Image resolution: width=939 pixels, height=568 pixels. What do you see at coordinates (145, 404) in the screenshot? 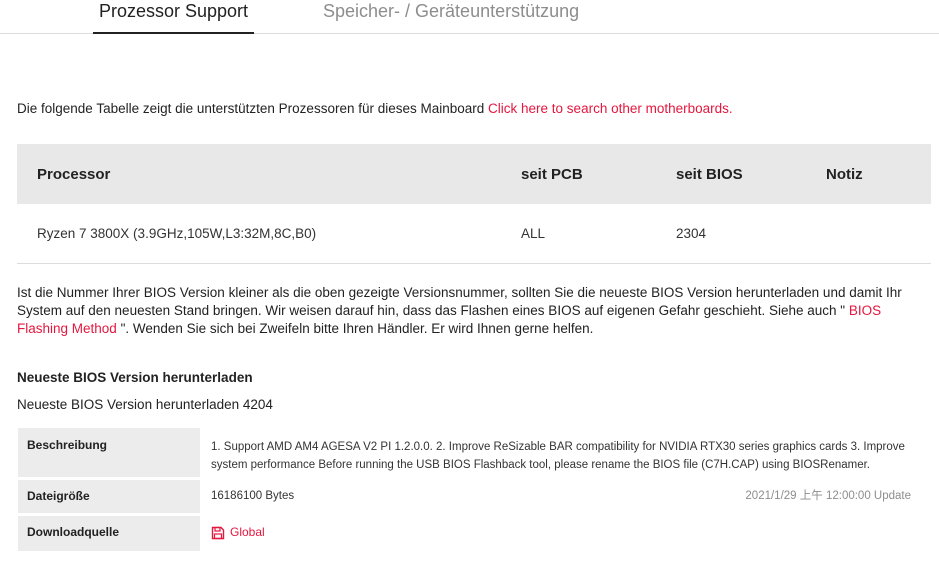
I see `bios-version-subtitle: Neueste BIOS Version herunterladen 4204` at bounding box center [145, 404].